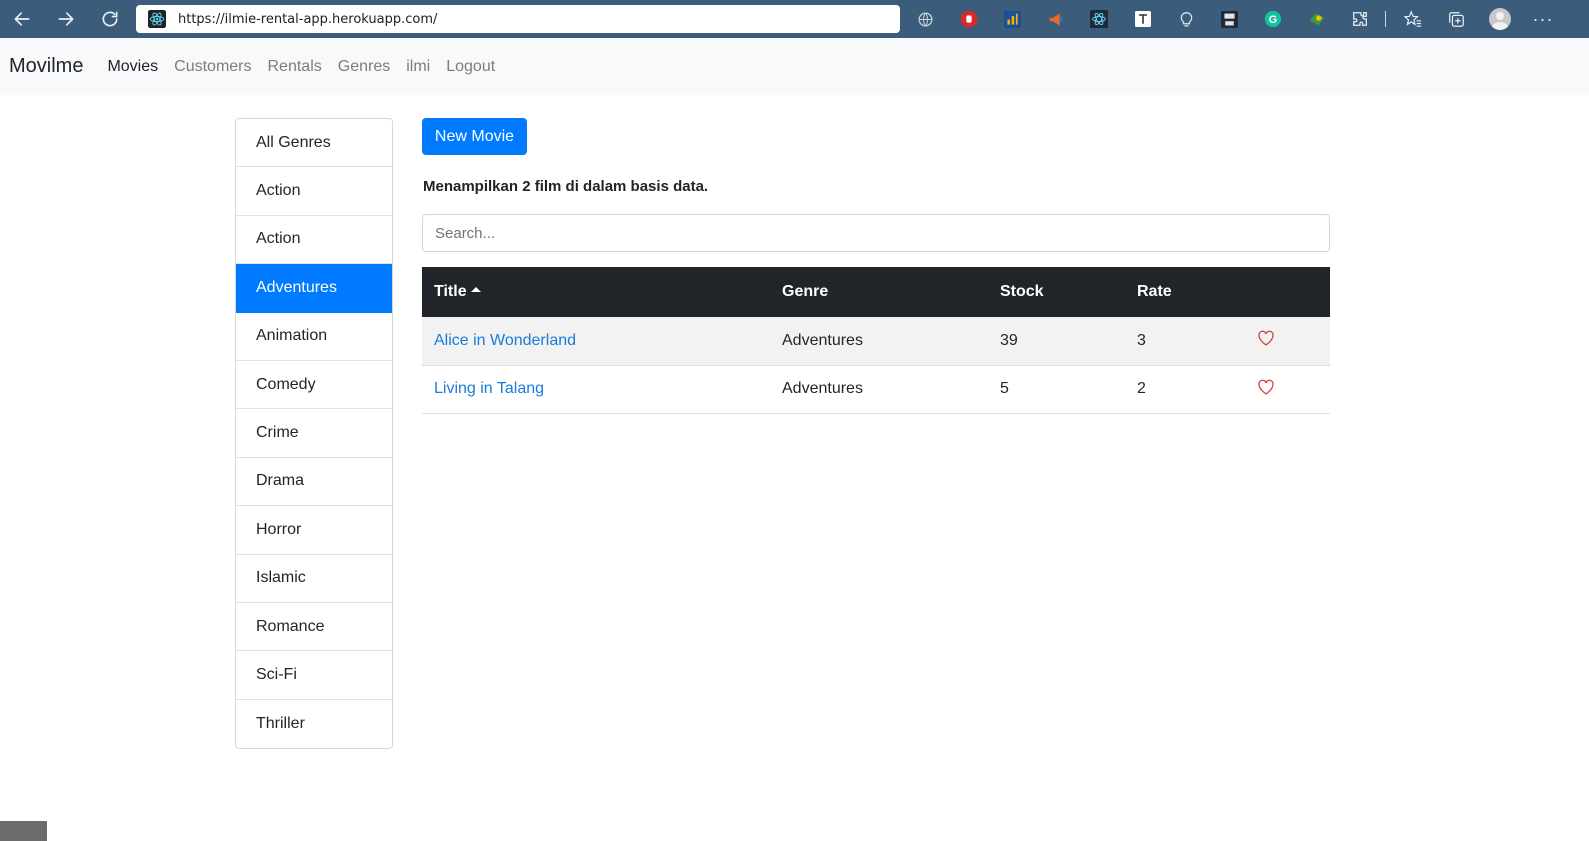  I want to click on grammarly-icon: G, so click(1273, 19).